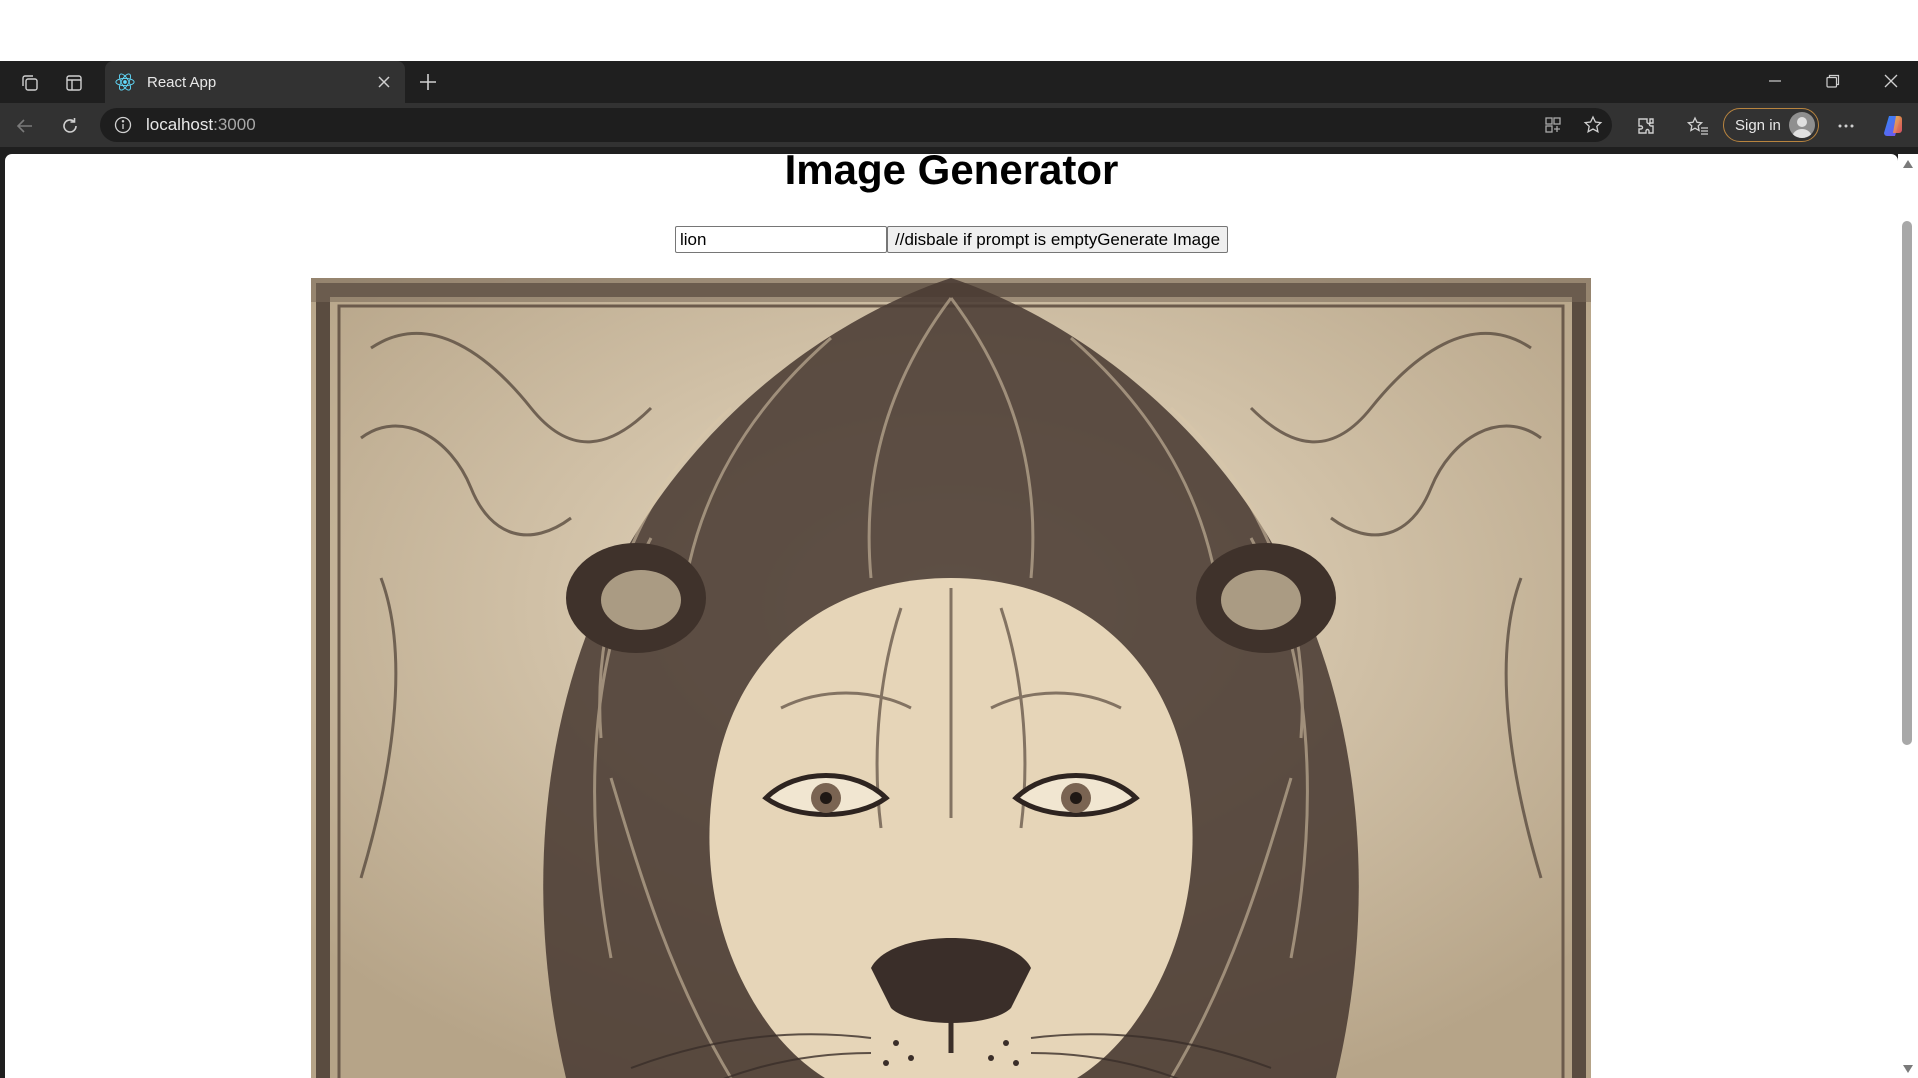 This screenshot has width=1918, height=1078. I want to click on favorites-icon, so click(1698, 126).